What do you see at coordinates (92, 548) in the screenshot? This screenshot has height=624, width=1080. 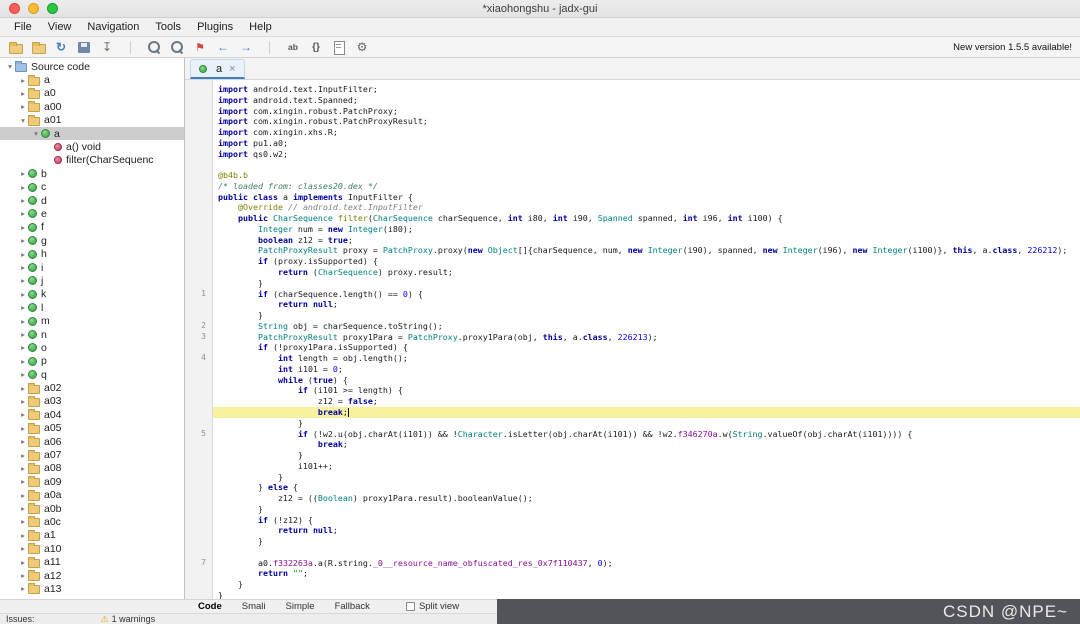 I see `tree-item-a10: ▸ a10` at bounding box center [92, 548].